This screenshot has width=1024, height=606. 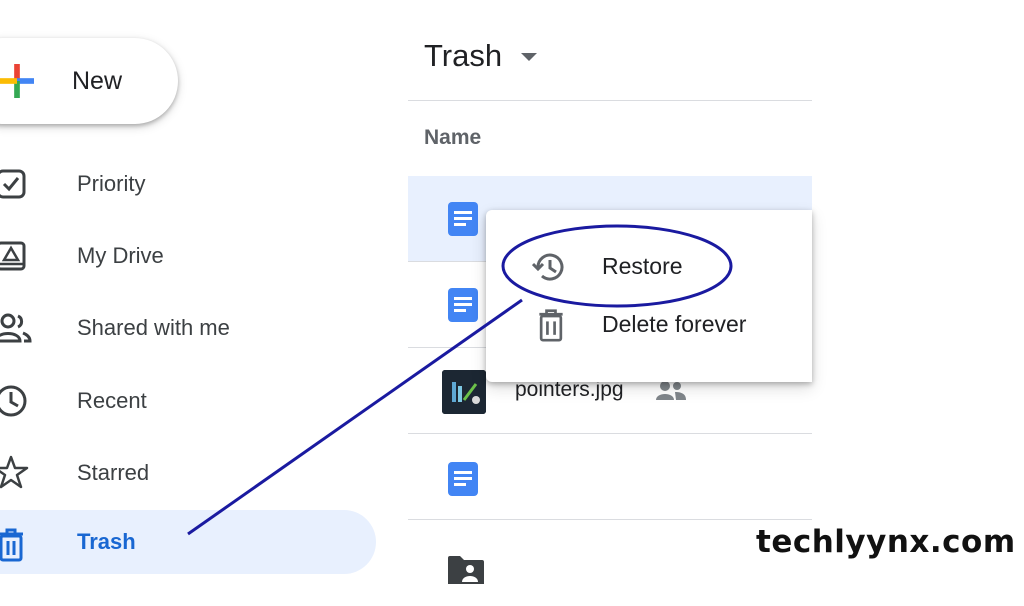 What do you see at coordinates (120, 255) in the screenshot?
I see `sidebar-item-label: My Drive` at bounding box center [120, 255].